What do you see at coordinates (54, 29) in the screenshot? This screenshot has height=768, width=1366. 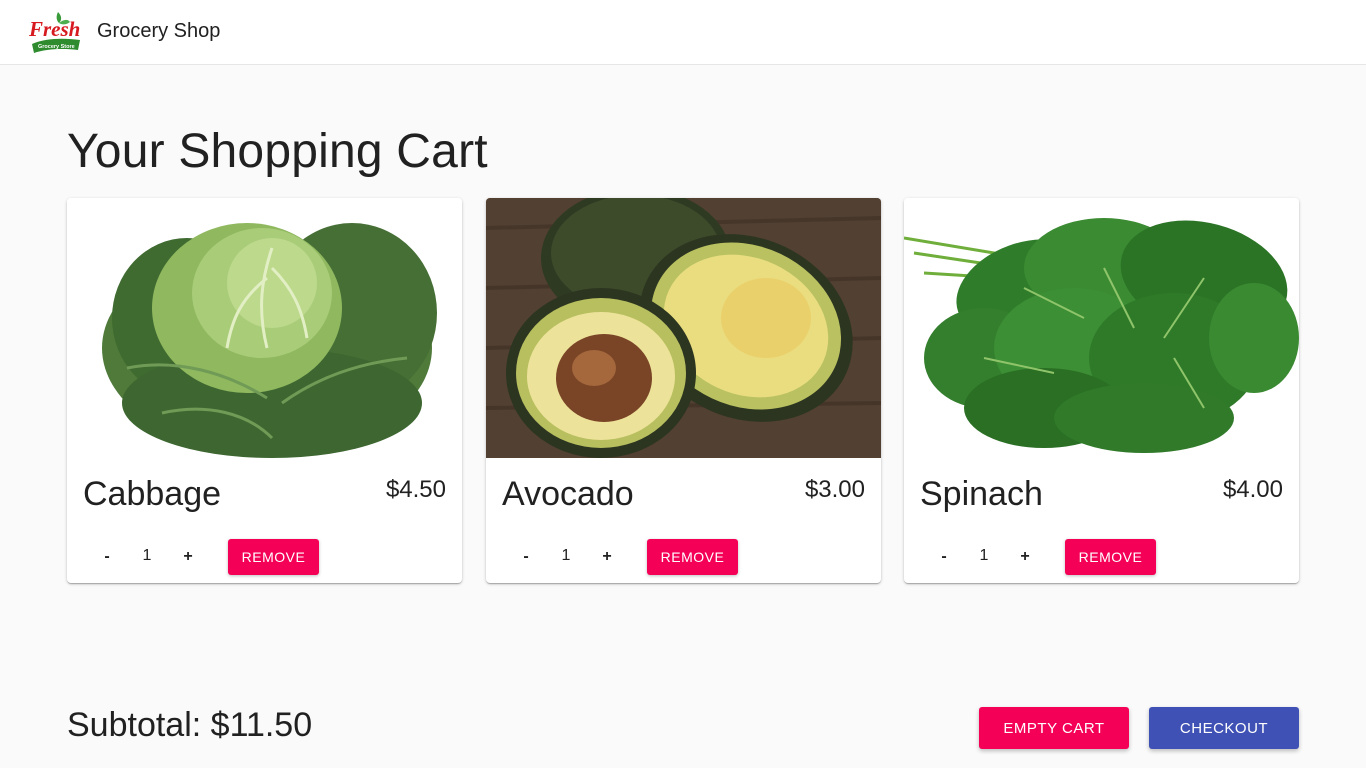 I see `logo-wordmark: Fresh` at bounding box center [54, 29].